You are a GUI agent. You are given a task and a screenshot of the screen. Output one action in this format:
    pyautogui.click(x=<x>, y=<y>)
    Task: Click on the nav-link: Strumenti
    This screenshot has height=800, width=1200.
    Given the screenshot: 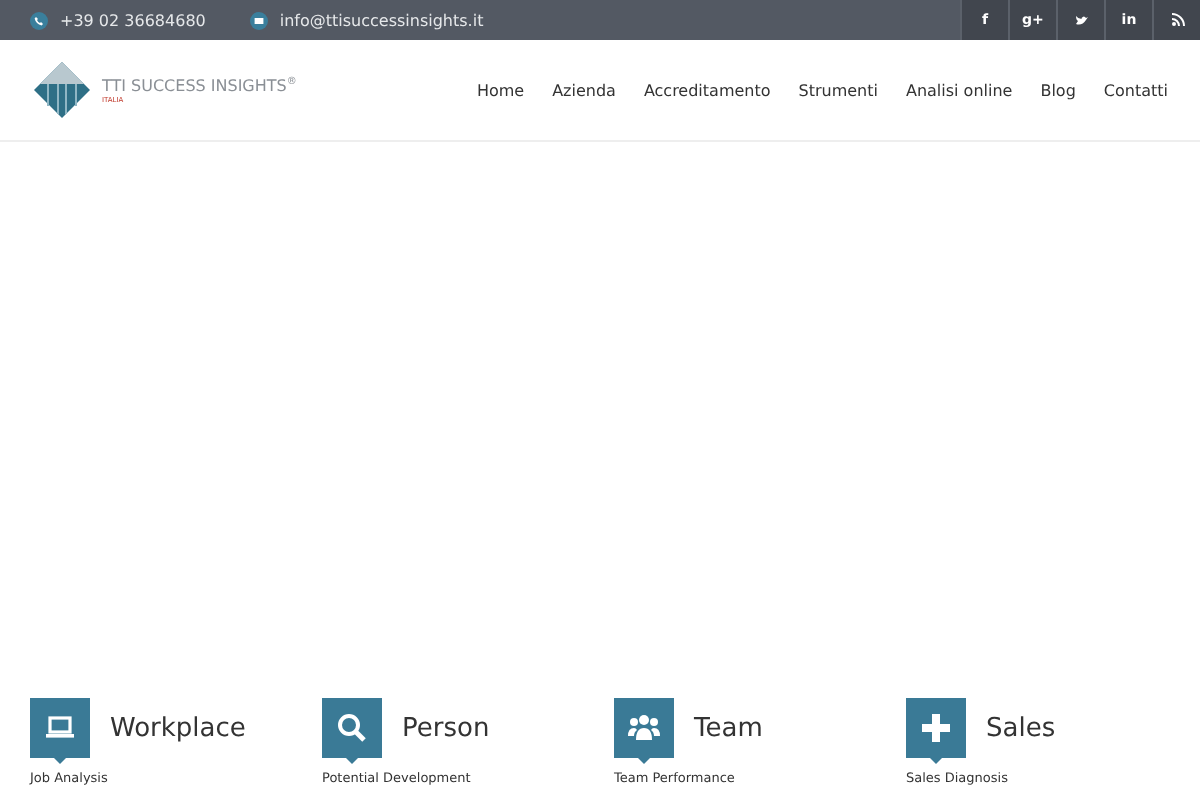 What is the action you would take?
    pyautogui.click(x=838, y=90)
    